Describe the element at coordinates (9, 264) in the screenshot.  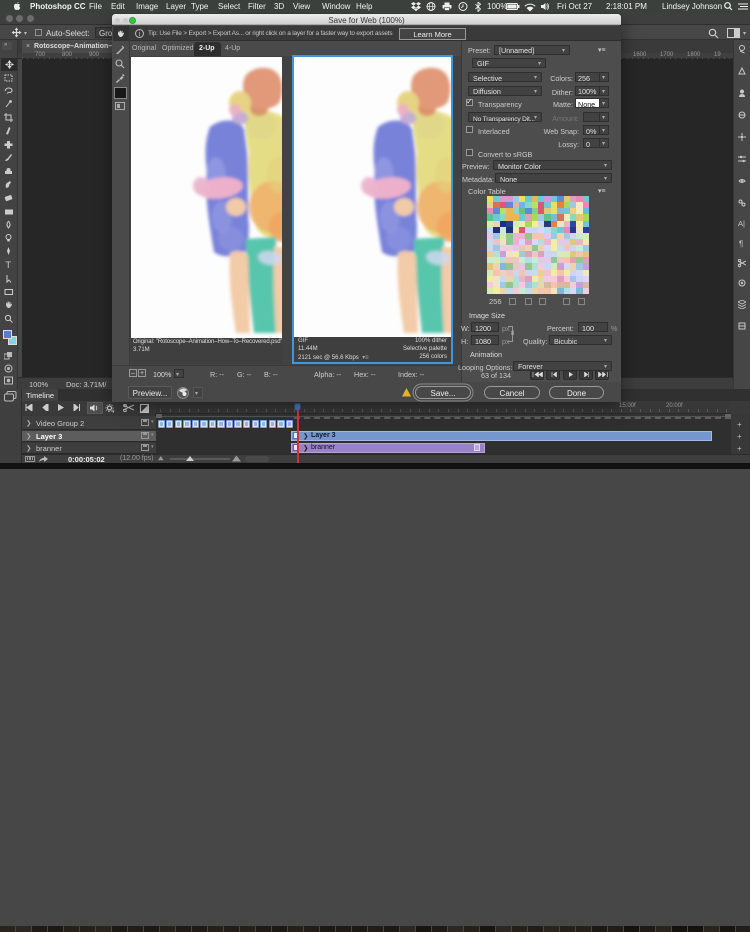
I see `svg-text: T` at that location.